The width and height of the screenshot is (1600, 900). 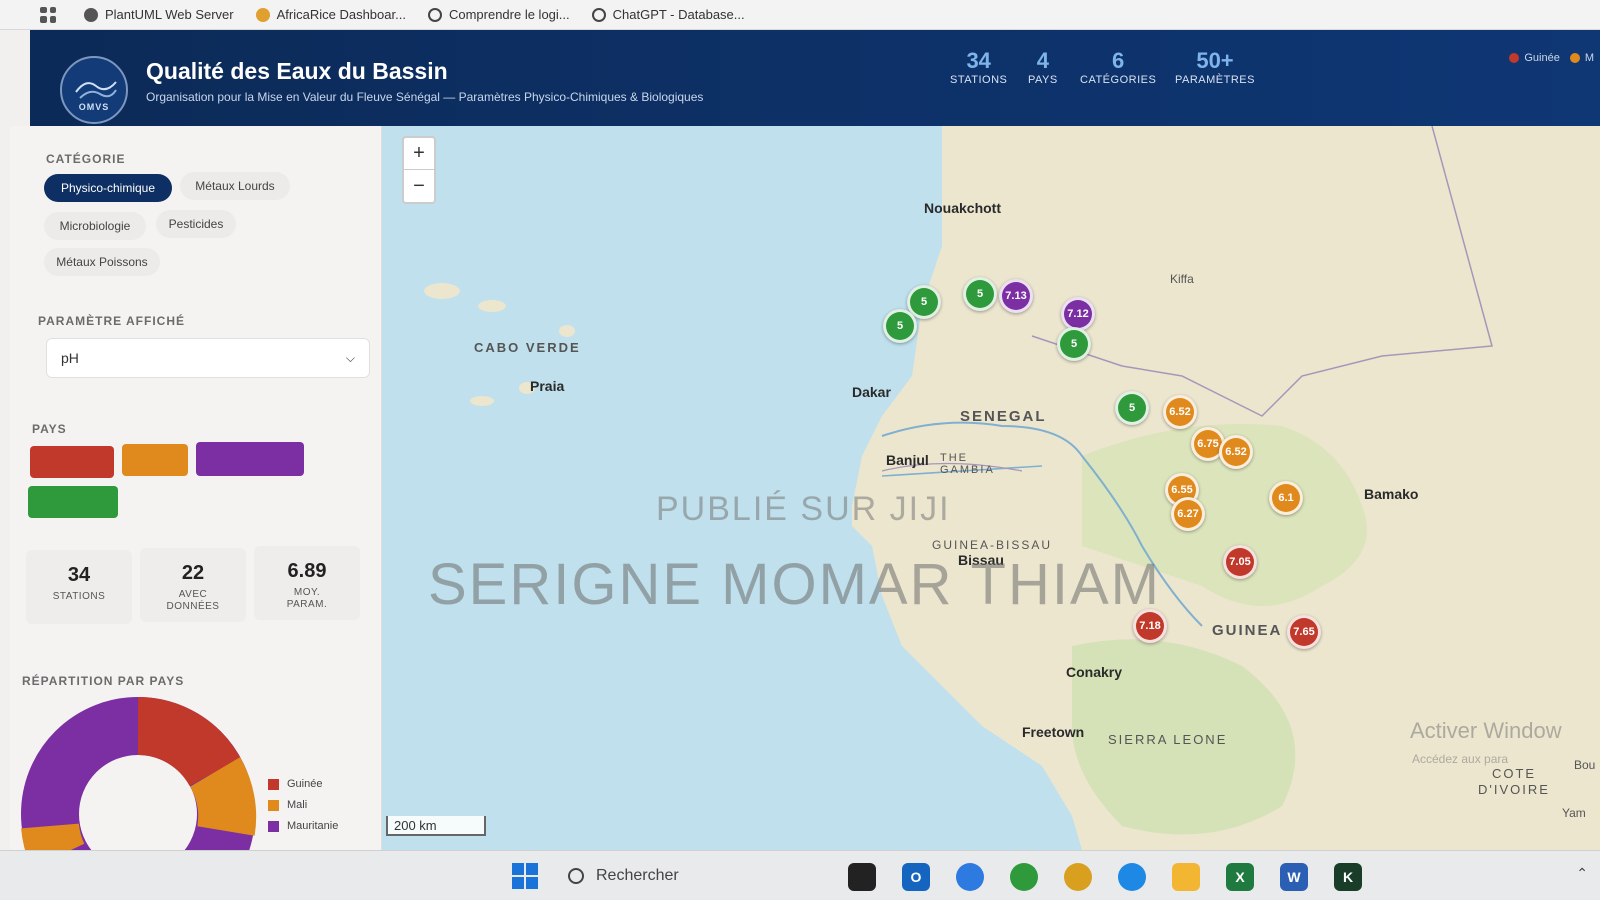 What do you see at coordinates (419, 186) in the screenshot?
I see `zoom-out-button: −` at bounding box center [419, 186].